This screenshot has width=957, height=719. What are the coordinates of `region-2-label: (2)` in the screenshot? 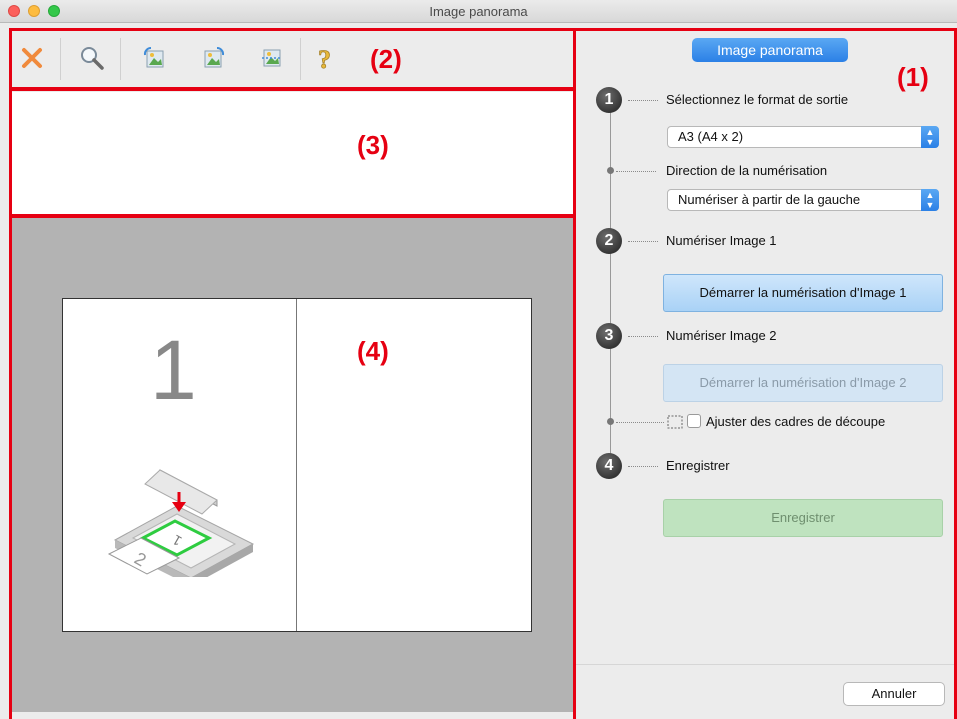 It's located at (386, 59).